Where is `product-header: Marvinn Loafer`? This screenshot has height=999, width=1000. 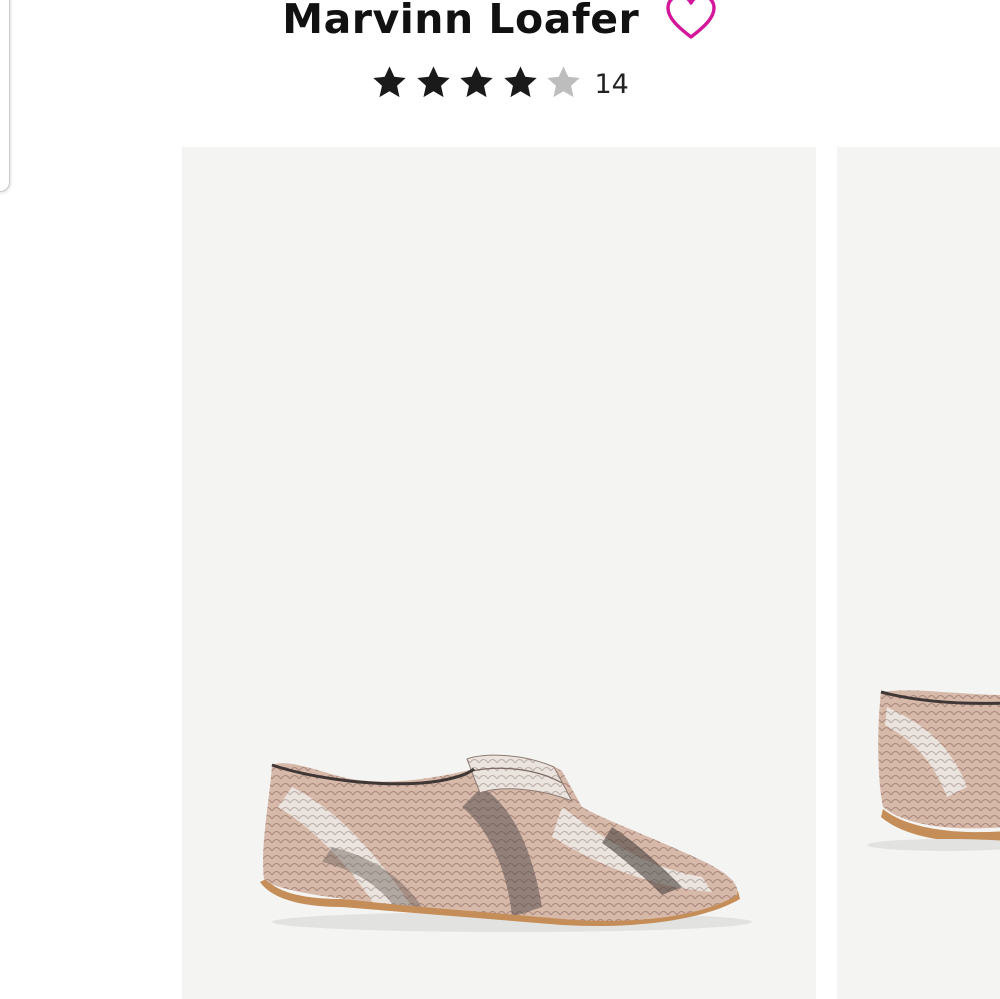
product-header: Marvinn Loafer is located at coordinates (500, 27).